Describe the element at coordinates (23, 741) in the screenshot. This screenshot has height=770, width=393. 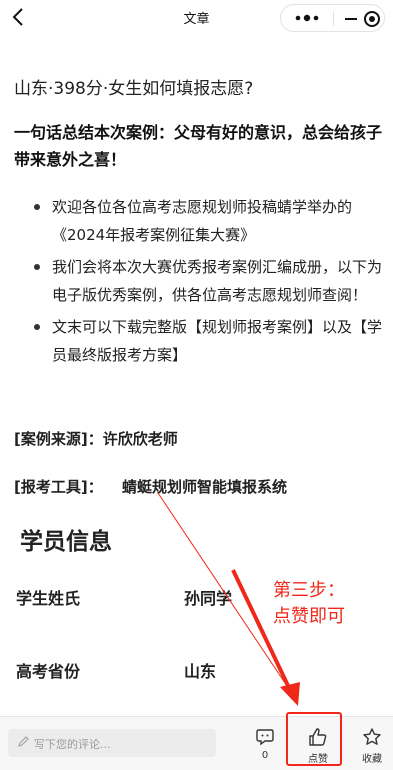
I see `pencil-icon` at that location.